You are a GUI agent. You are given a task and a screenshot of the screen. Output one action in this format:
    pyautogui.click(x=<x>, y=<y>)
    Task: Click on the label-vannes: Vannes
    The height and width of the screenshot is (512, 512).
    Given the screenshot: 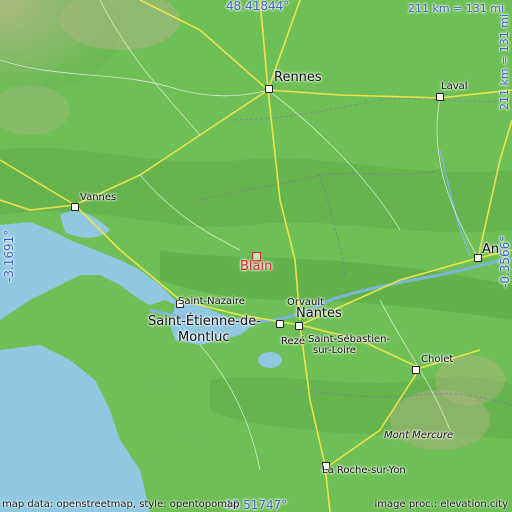 What is the action you would take?
    pyautogui.click(x=98, y=197)
    